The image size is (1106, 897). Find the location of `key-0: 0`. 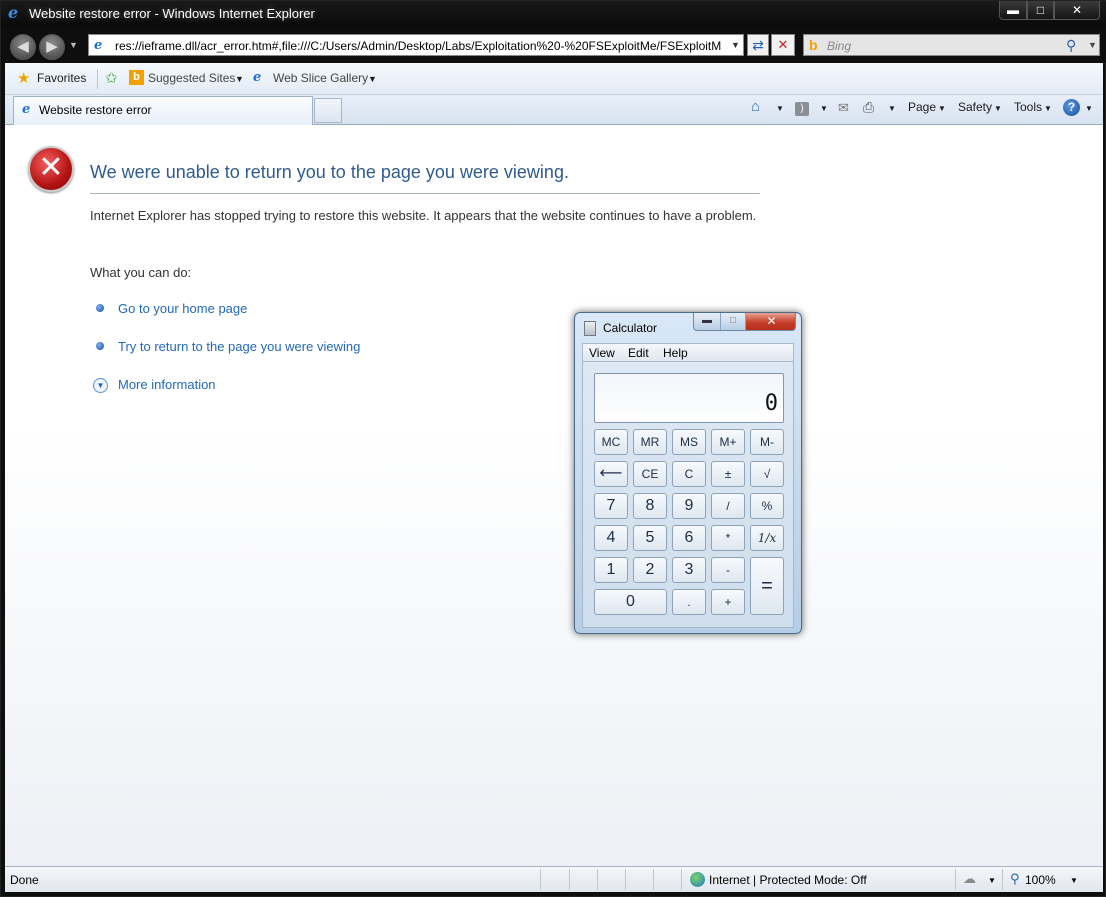

key-0: 0 is located at coordinates (630, 602).